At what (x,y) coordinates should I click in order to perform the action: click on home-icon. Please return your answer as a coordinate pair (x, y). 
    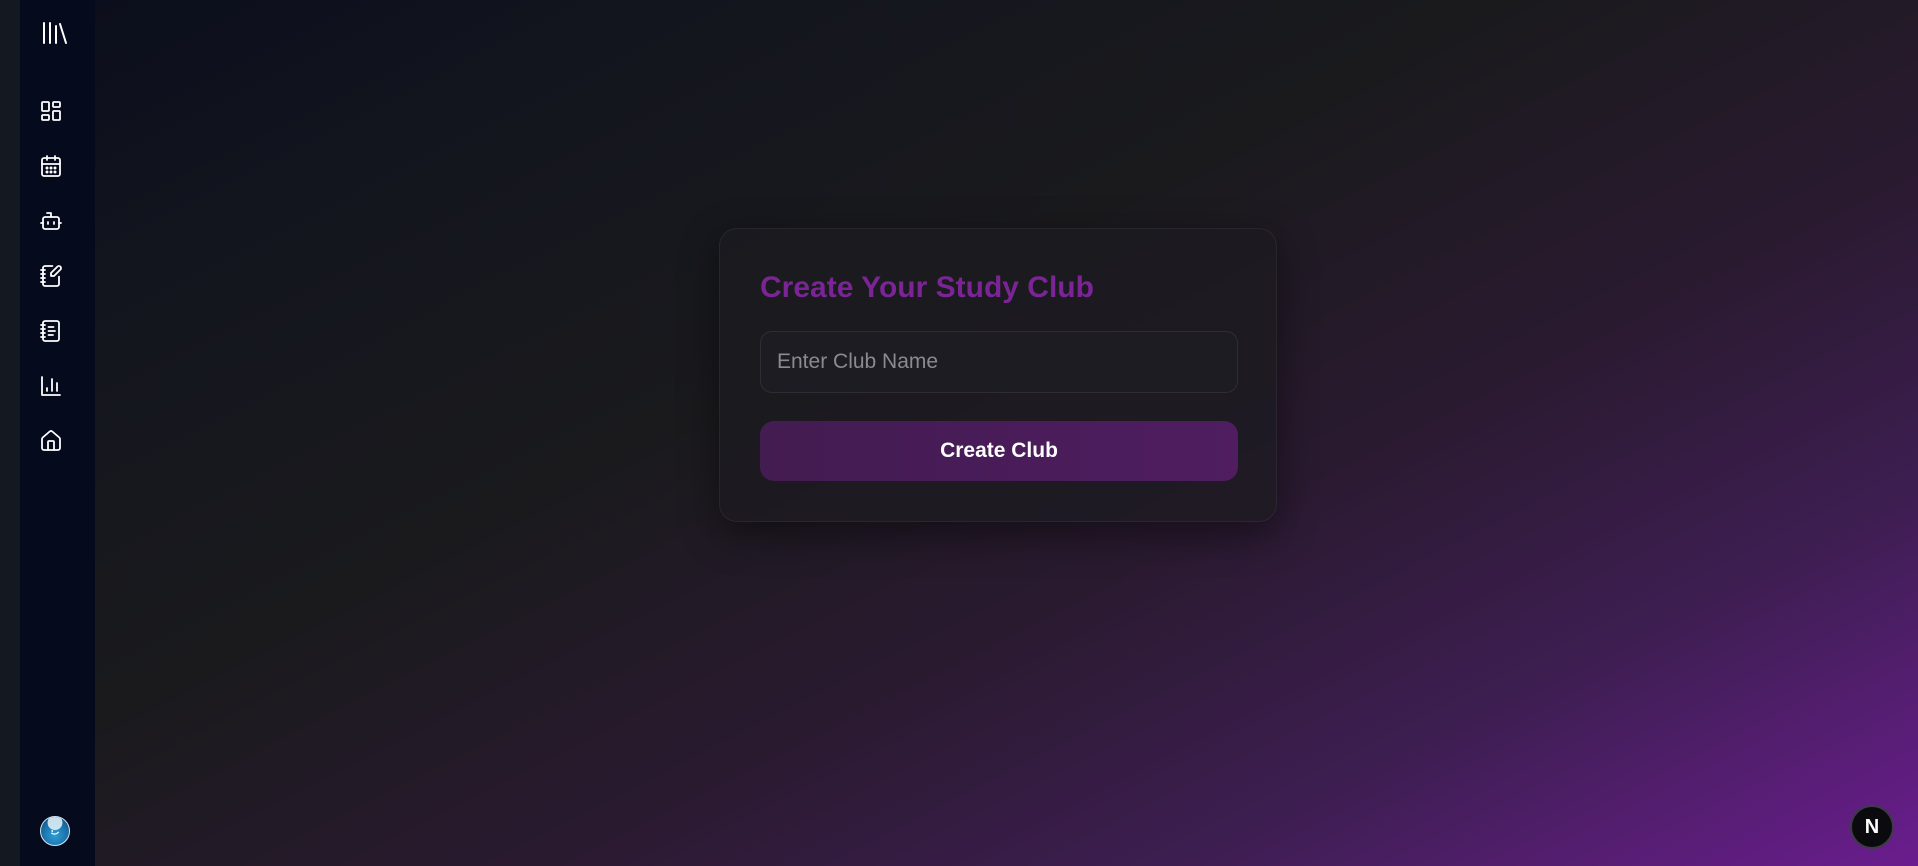
    Looking at the image, I should click on (51, 441).